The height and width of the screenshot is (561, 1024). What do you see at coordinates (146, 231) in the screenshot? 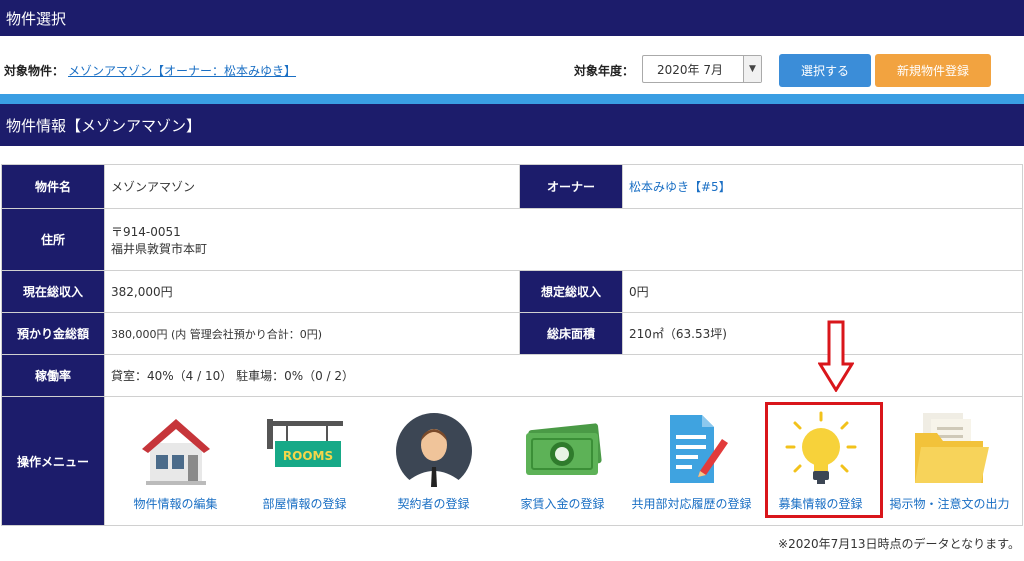
I see `address-zip: 〒914-0051` at bounding box center [146, 231].